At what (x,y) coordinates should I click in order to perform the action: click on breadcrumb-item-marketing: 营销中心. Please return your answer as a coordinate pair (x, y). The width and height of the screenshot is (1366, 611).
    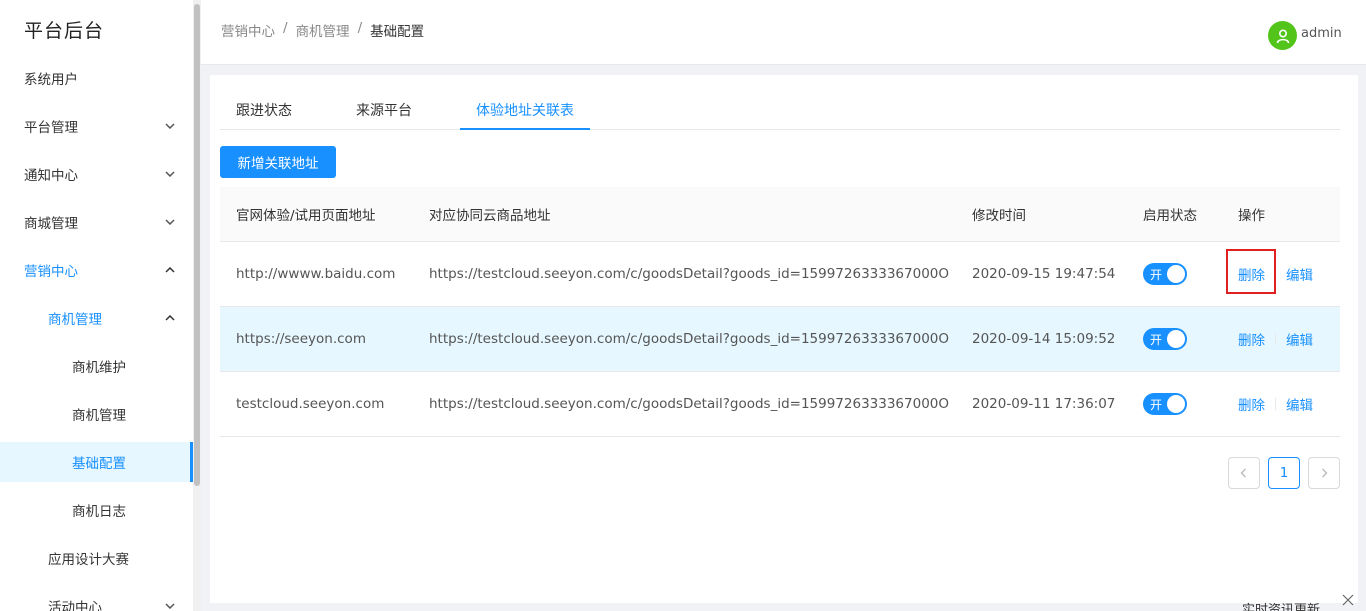
    Looking at the image, I should click on (248, 30).